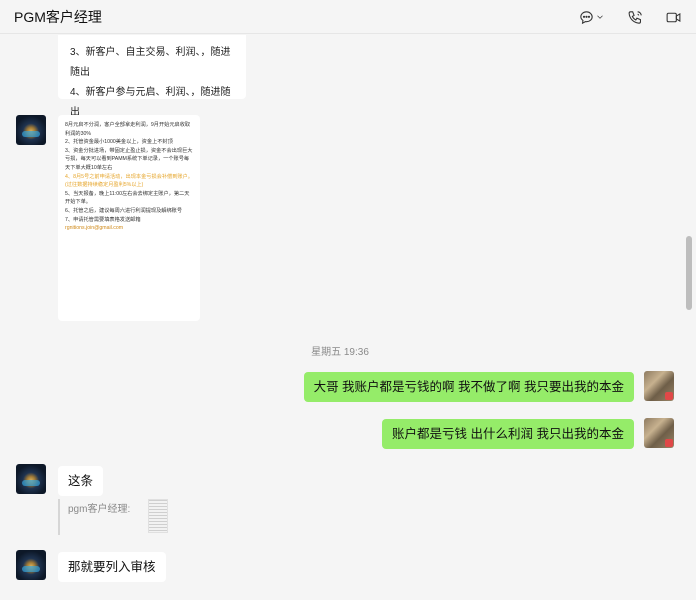  I want to click on card-line: 6、托管之后，建议每周六进行利润提现及解绑账号, so click(124, 210).